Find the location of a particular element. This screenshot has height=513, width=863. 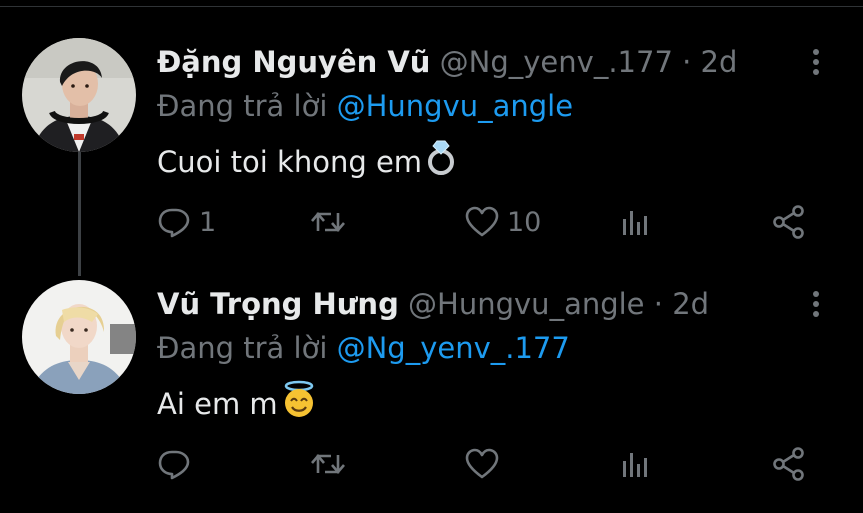

reply-count: 1 is located at coordinates (208, 222).